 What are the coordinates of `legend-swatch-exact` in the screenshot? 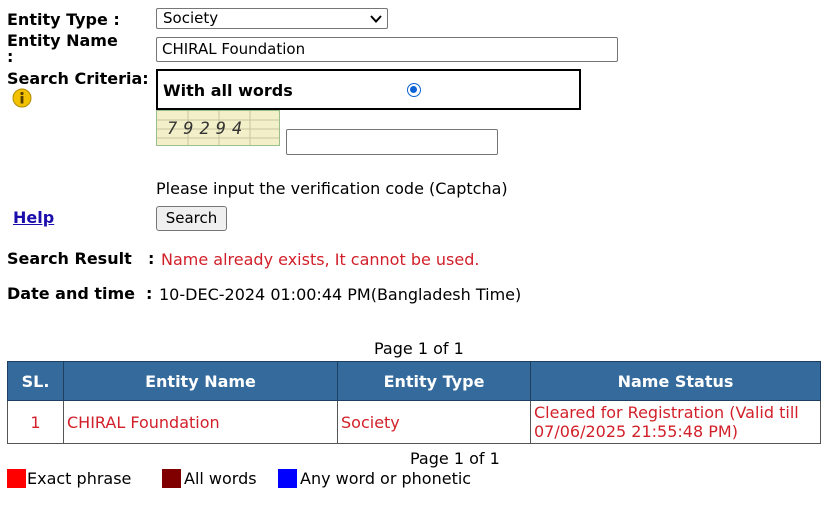 It's located at (16, 478).